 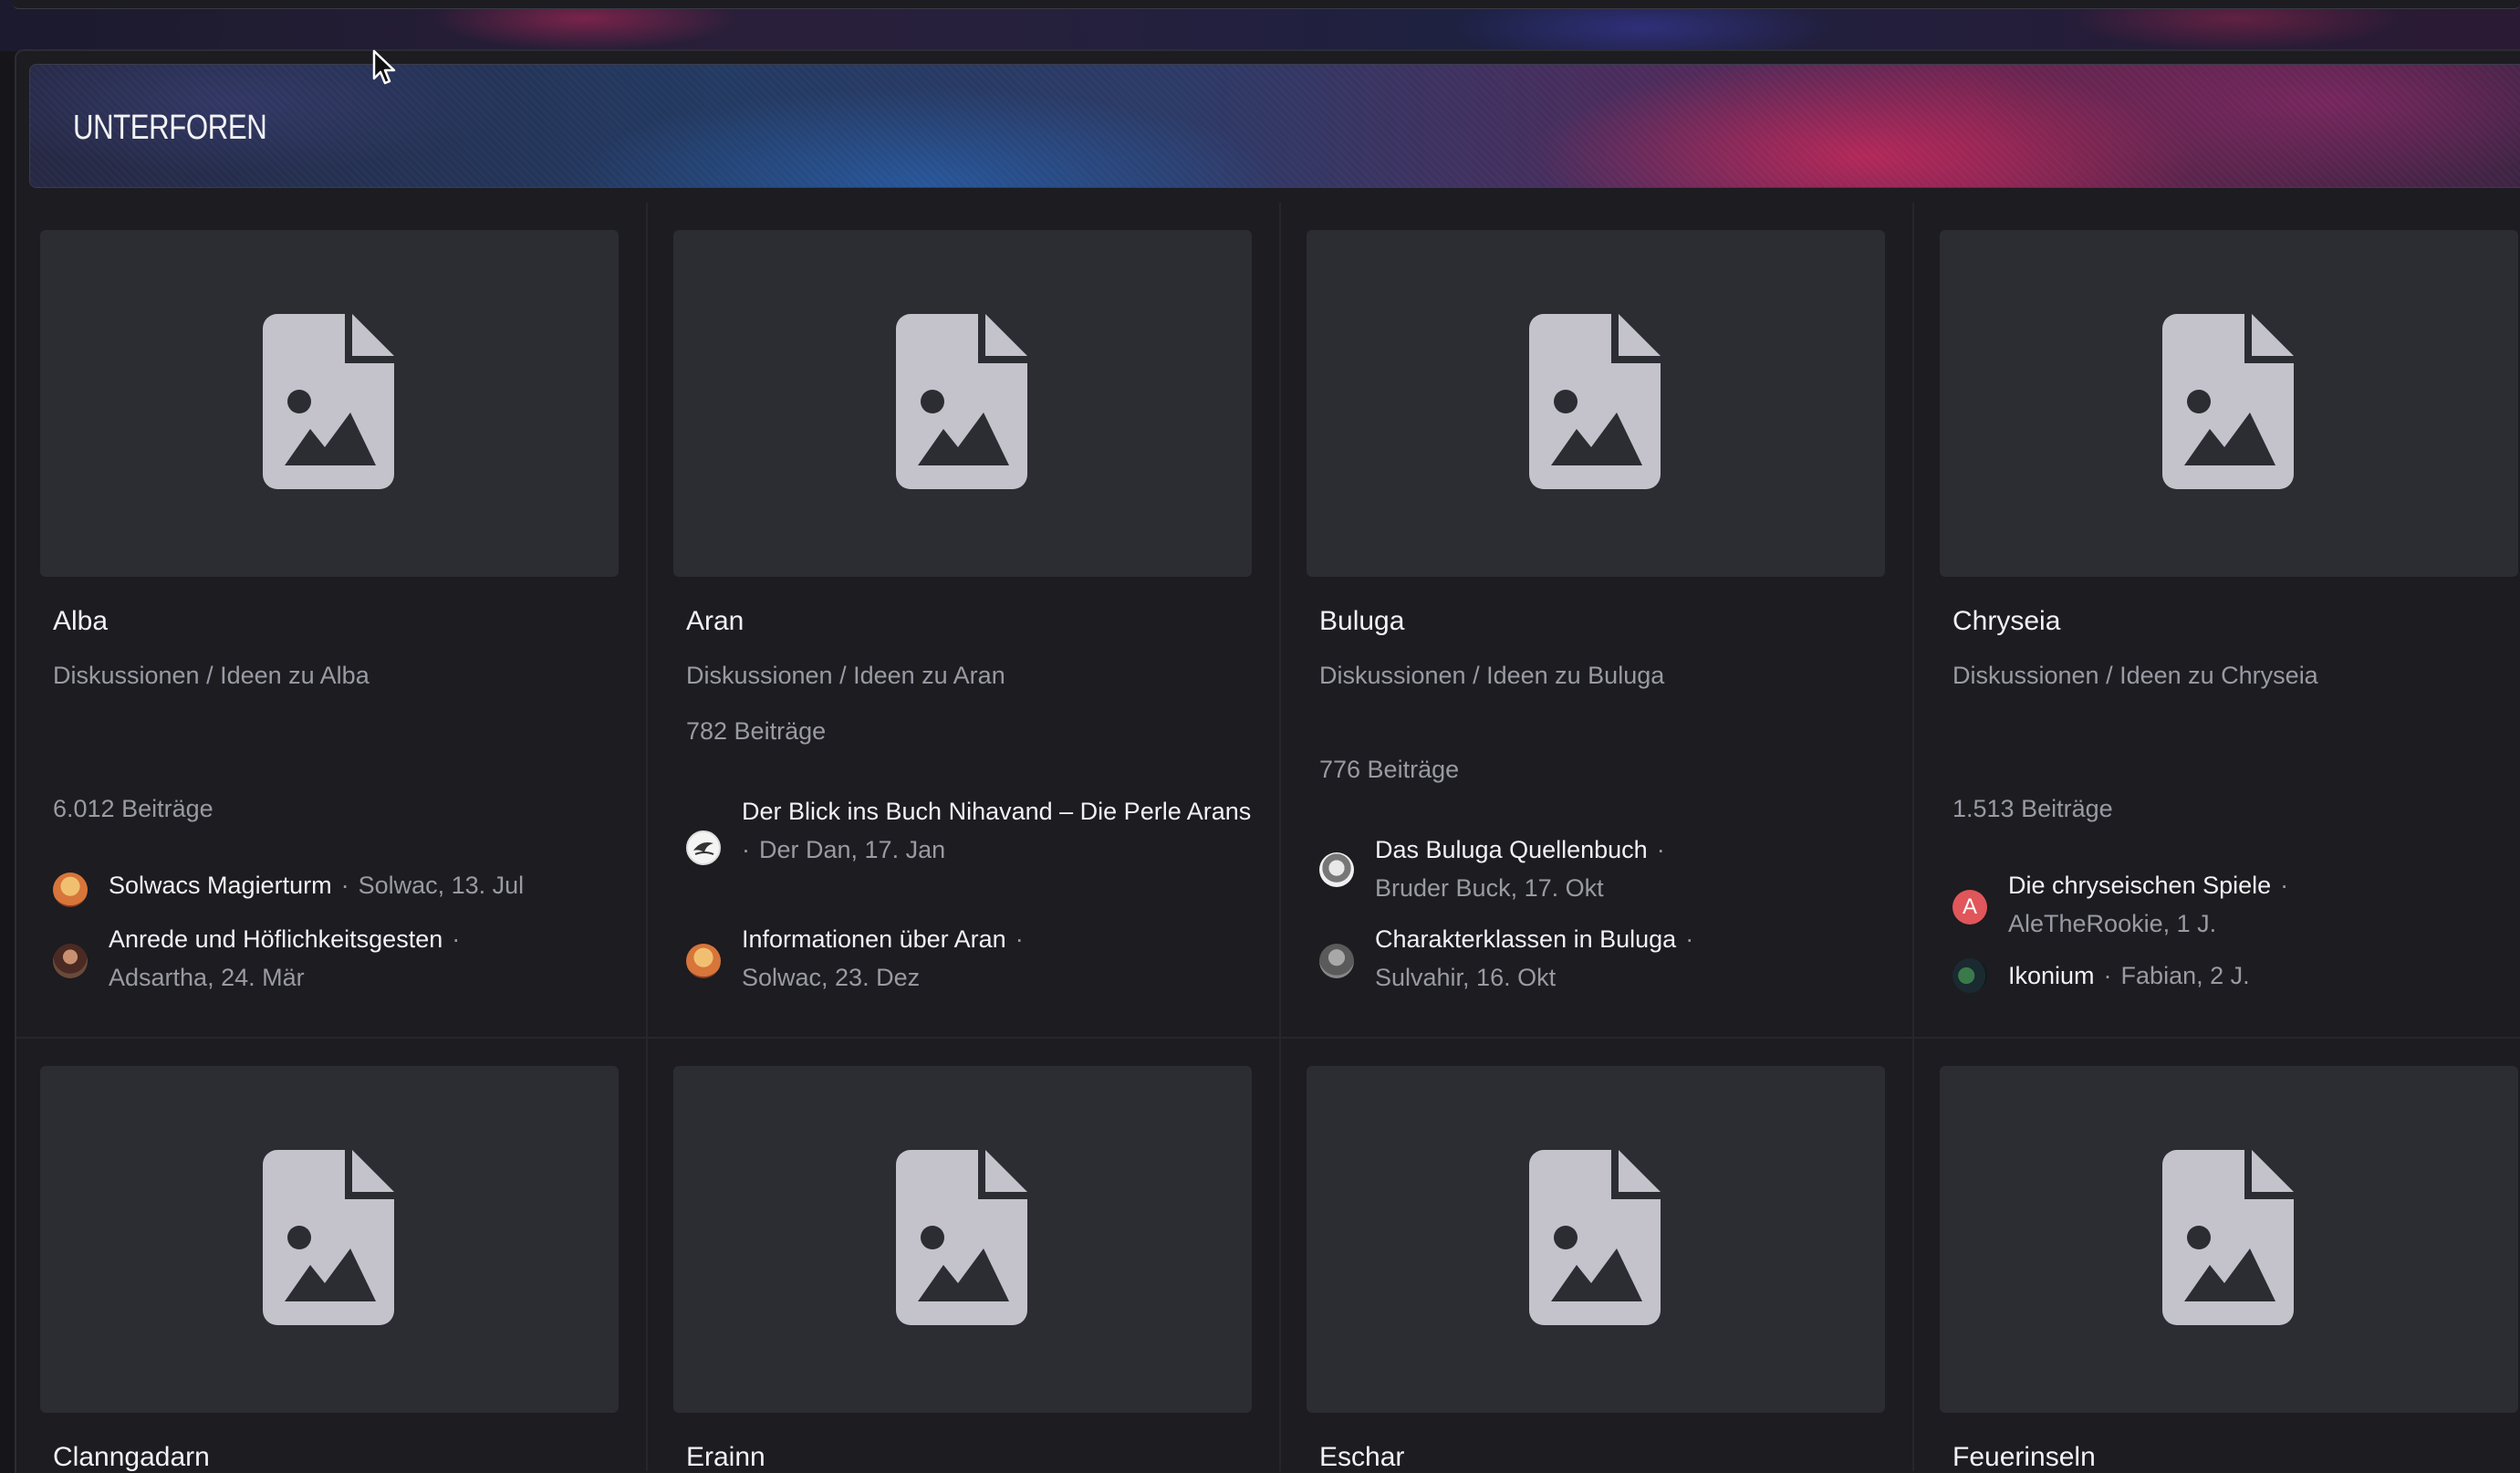 I want to click on thread-title: Anrede und Höflichkeitsgesten, so click(x=276, y=939).